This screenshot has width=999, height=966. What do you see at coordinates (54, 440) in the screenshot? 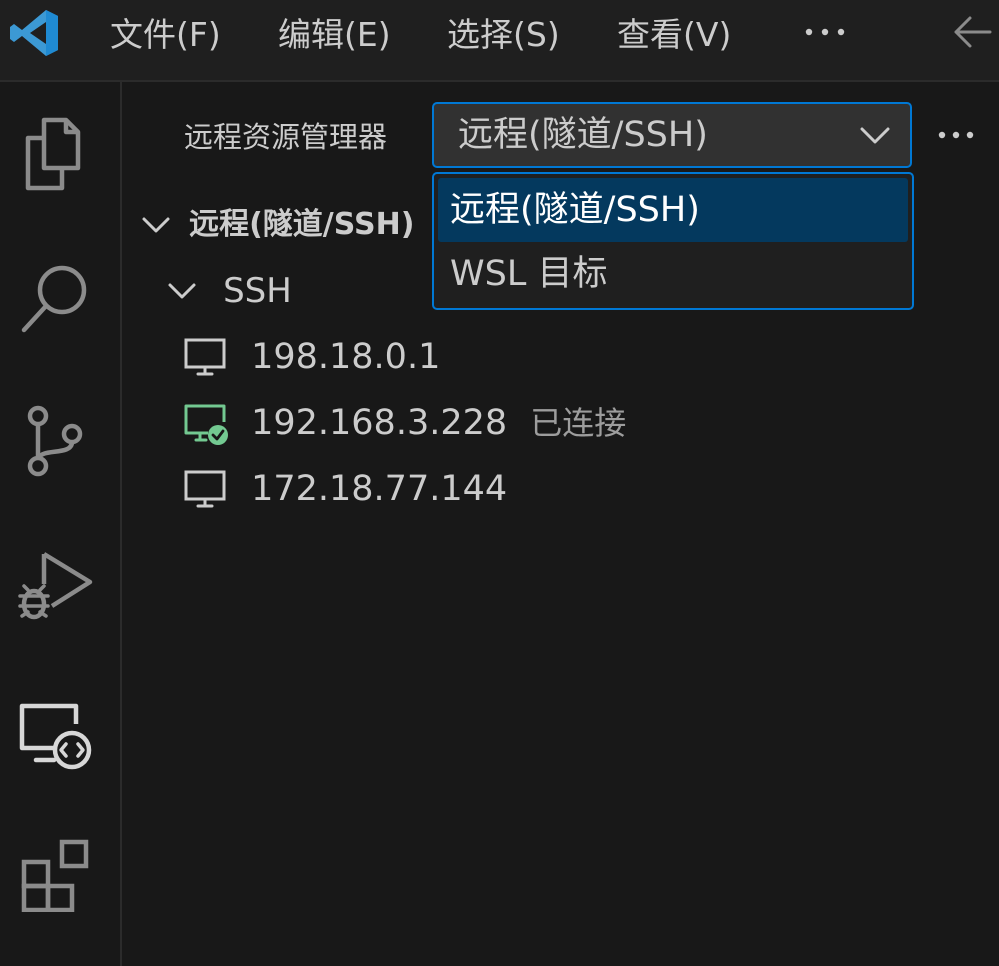
I see `source-control-icon` at bounding box center [54, 440].